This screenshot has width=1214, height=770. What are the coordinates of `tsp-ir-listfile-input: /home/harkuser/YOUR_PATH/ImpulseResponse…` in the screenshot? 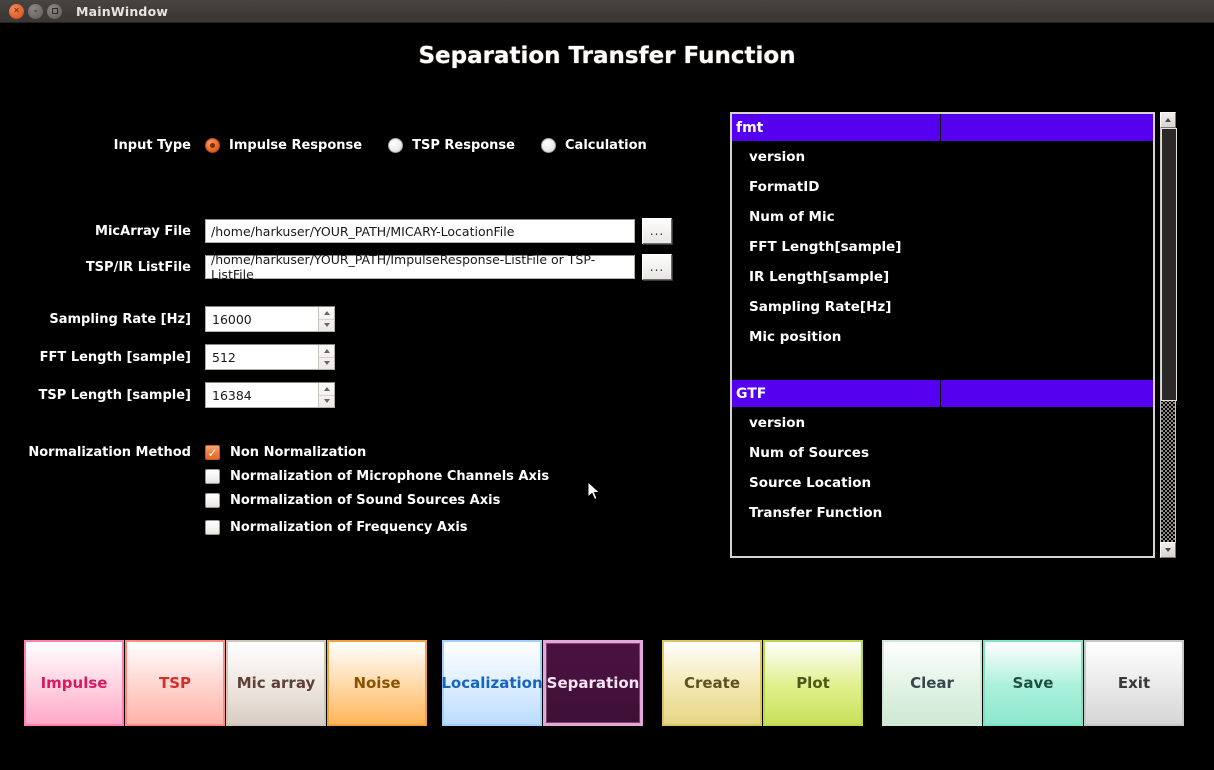 It's located at (420, 267).